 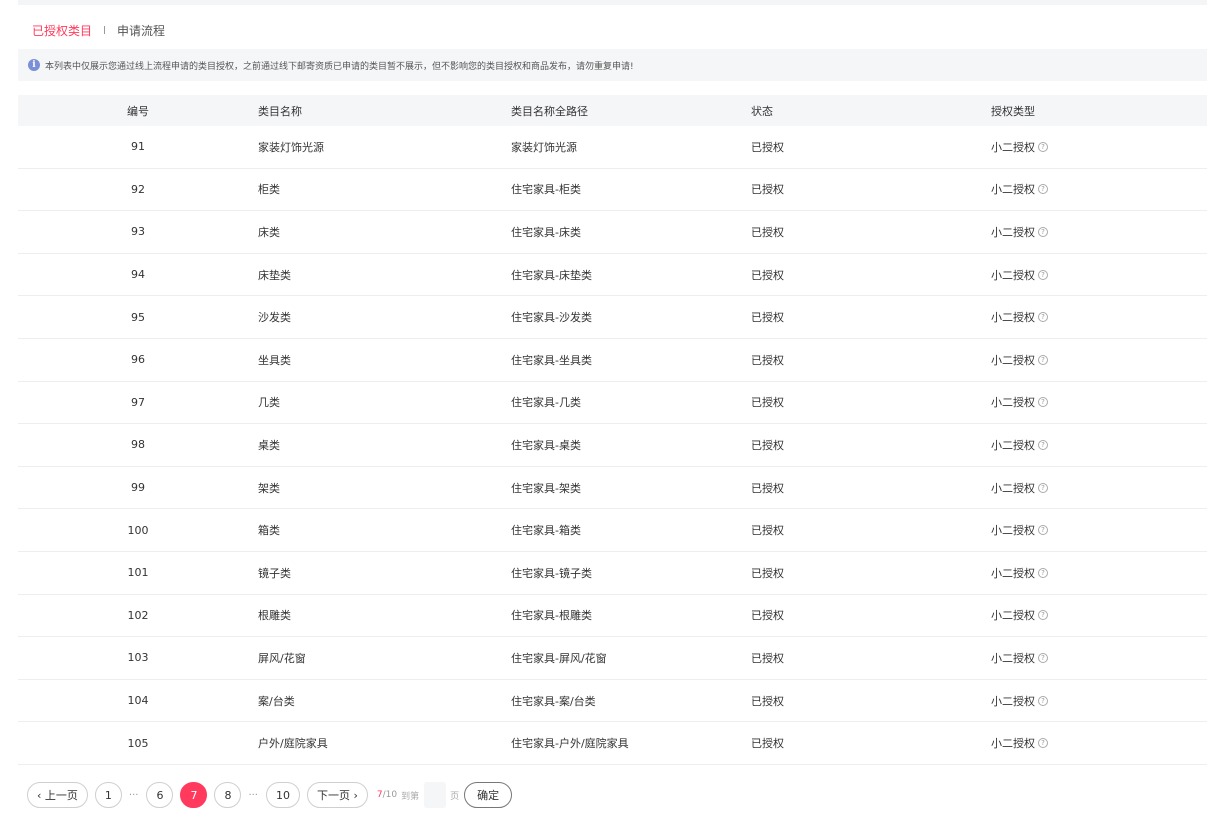 What do you see at coordinates (269, 232) in the screenshot?
I see `cell-name: 床类` at bounding box center [269, 232].